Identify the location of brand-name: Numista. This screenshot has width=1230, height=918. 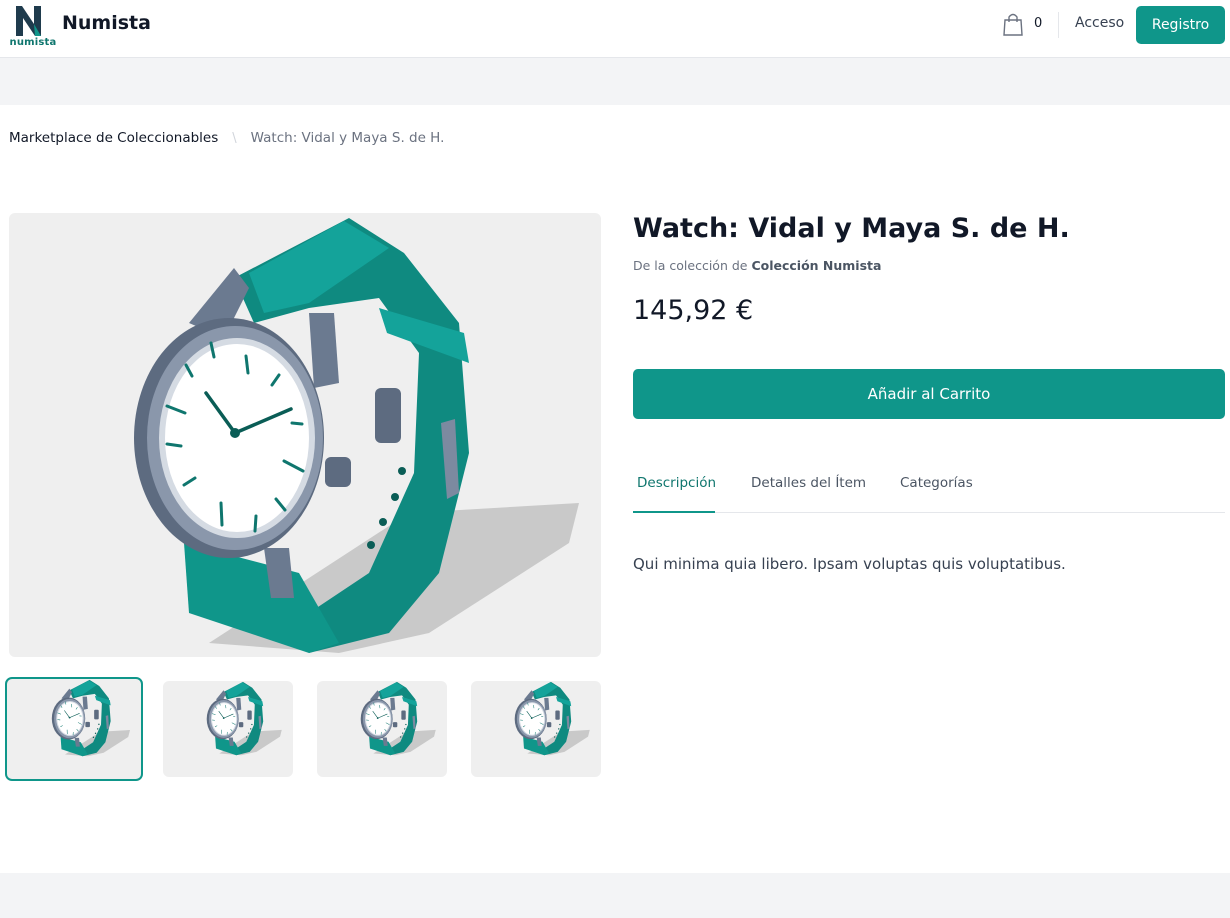
(106, 23).